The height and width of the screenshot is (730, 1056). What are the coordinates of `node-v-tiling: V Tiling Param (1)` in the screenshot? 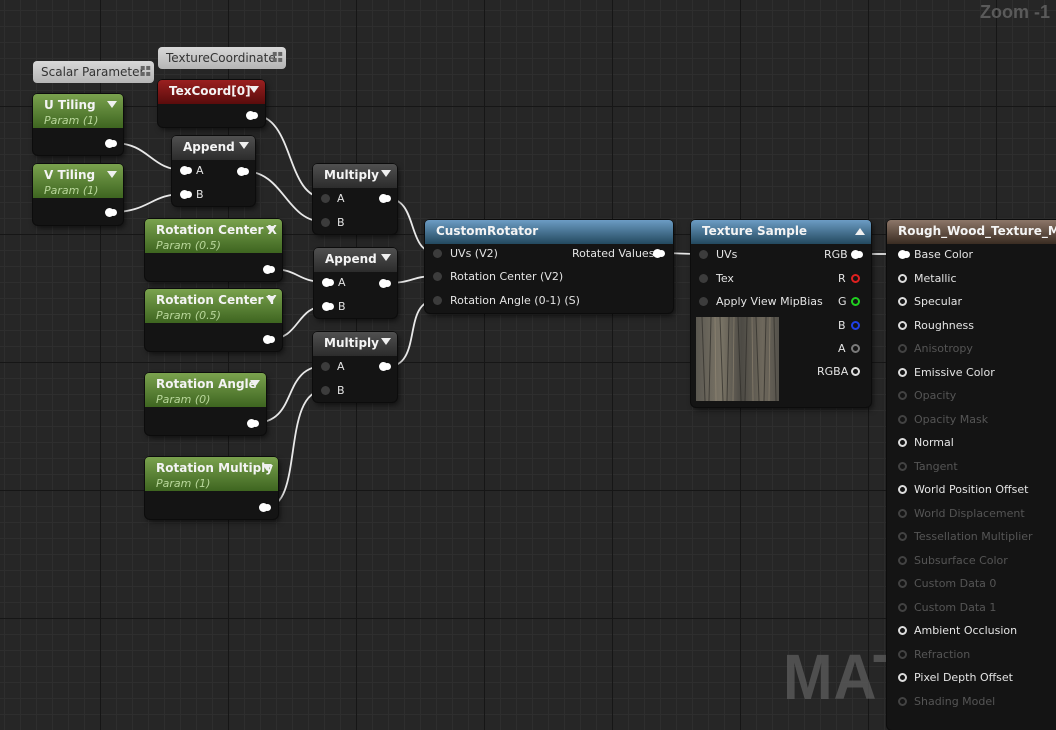 It's located at (78, 194).